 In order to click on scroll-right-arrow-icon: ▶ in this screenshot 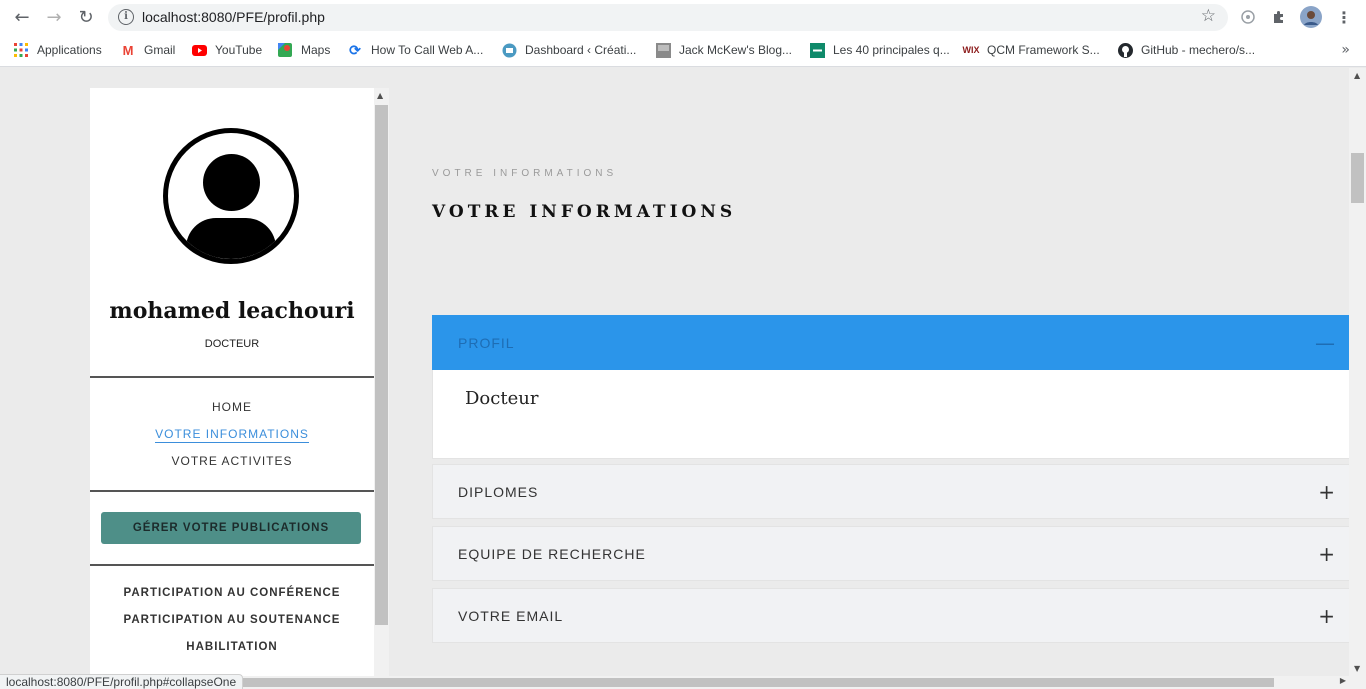, I will do `click(1343, 680)`.